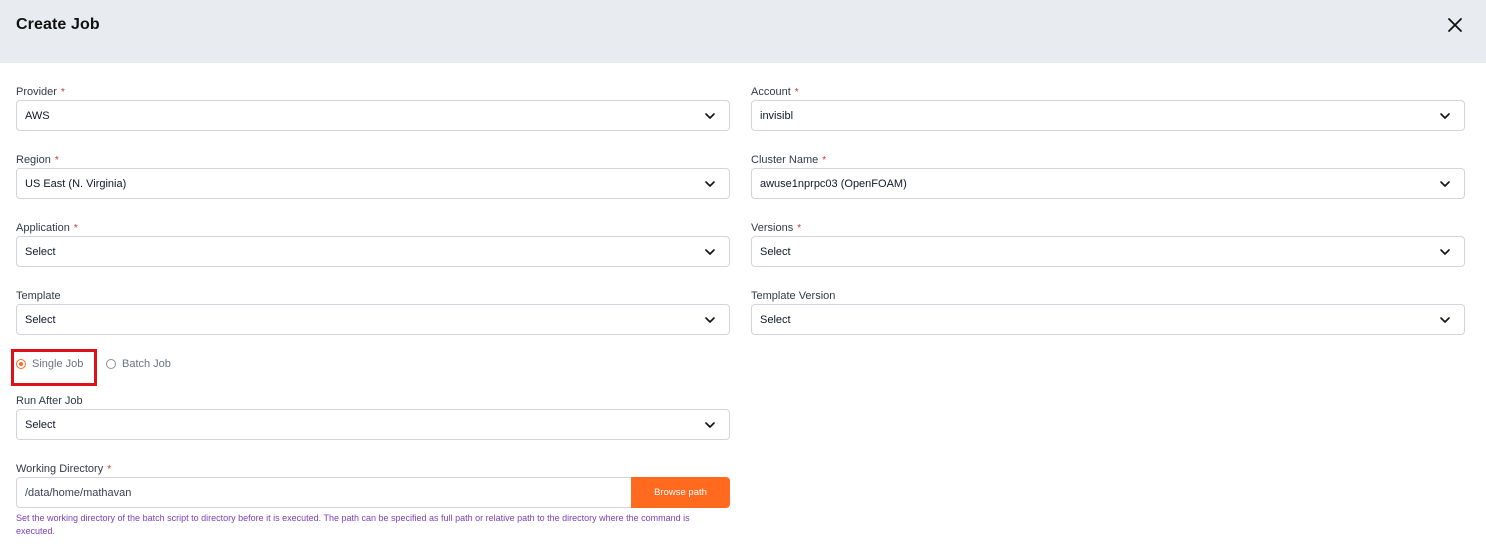 The image size is (1486, 544). Describe the element at coordinates (793, 296) in the screenshot. I see `template-version-label: Template Version` at that location.